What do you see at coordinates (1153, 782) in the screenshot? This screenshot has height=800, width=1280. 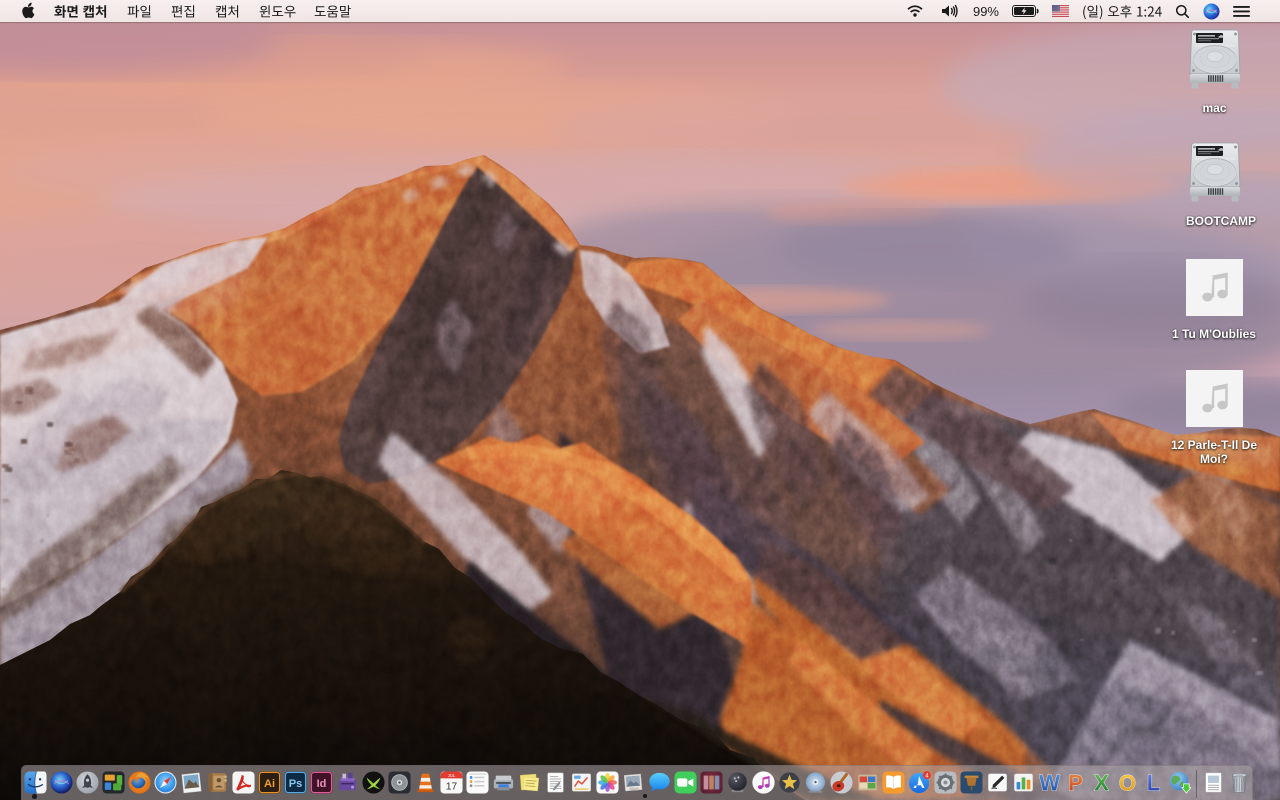 I see `svg-text: L` at bounding box center [1153, 782].